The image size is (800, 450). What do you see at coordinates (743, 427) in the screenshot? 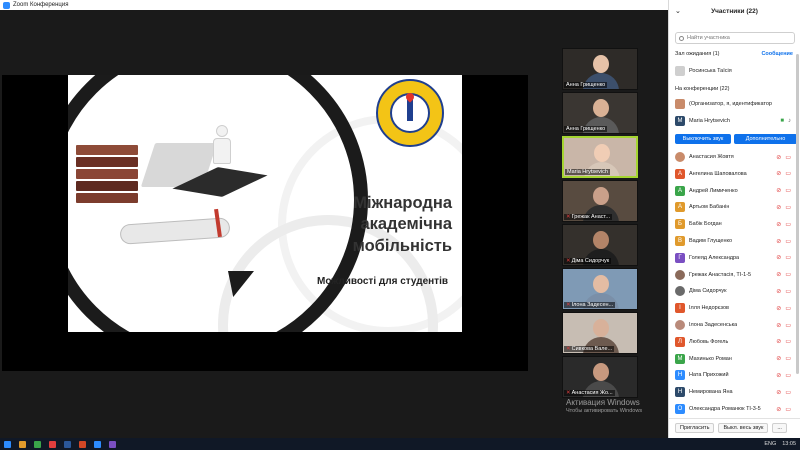
I see `mute-all-button: Выкл. весь звук` at bounding box center [743, 427].